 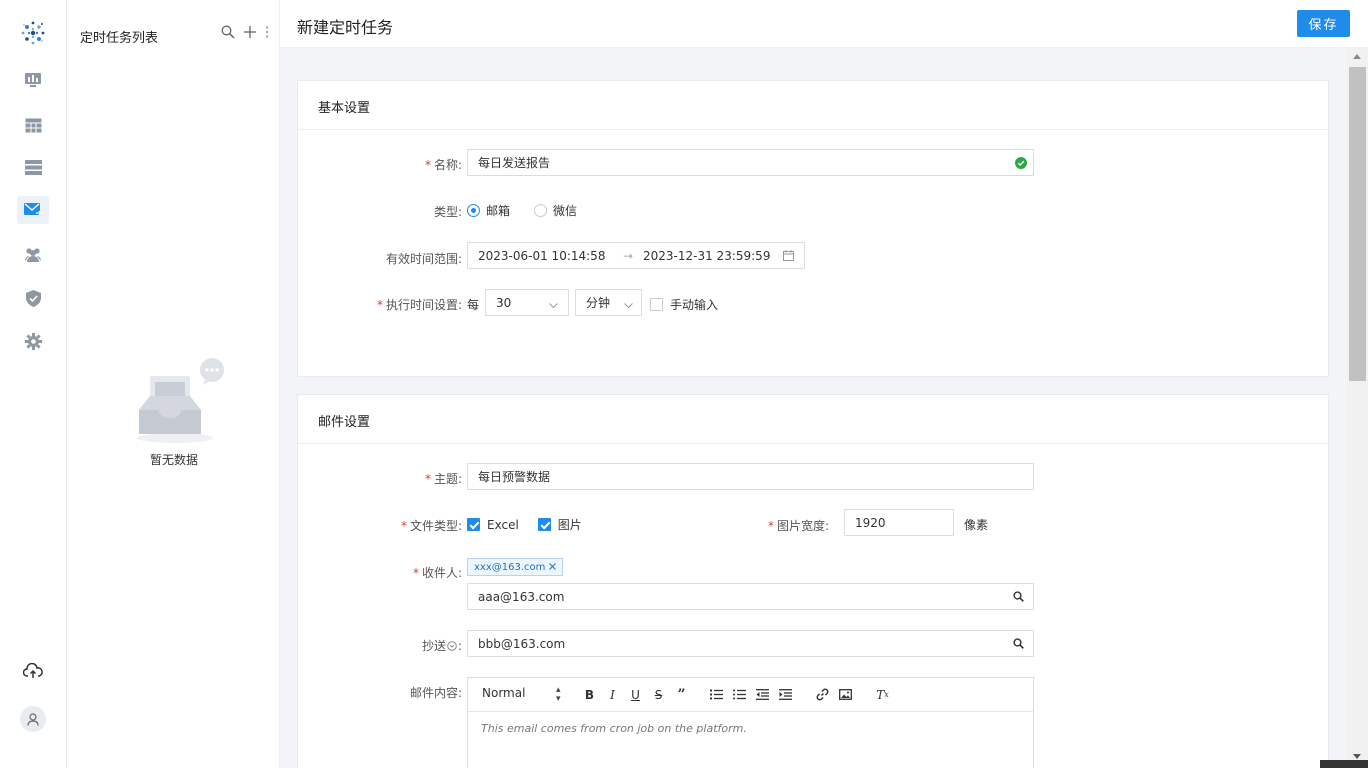 What do you see at coordinates (553, 567) in the screenshot?
I see `close-icon` at bounding box center [553, 567].